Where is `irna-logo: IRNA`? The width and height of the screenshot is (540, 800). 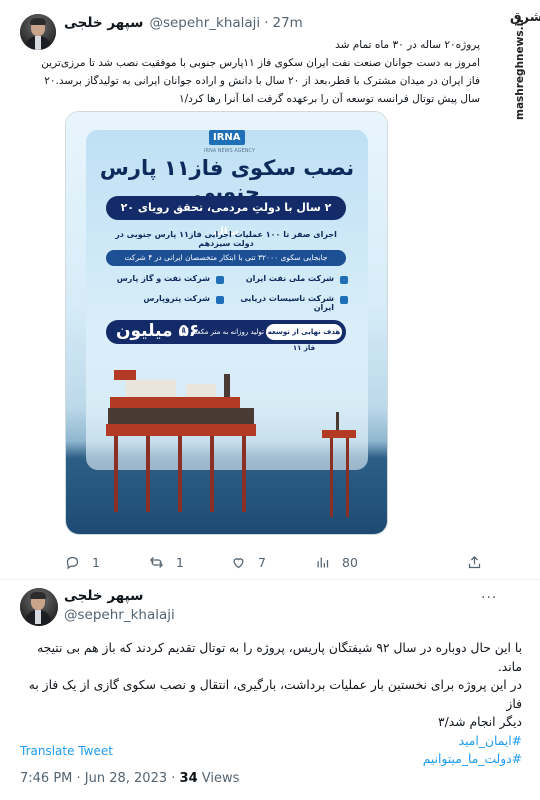
irna-logo: IRNA is located at coordinates (227, 137).